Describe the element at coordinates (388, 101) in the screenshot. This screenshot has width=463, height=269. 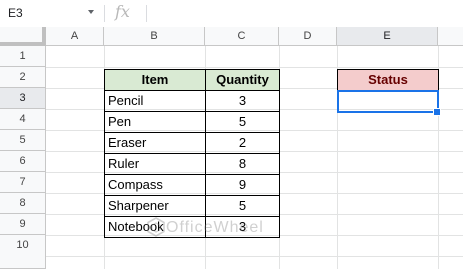
I see `active-cell-selection` at that location.